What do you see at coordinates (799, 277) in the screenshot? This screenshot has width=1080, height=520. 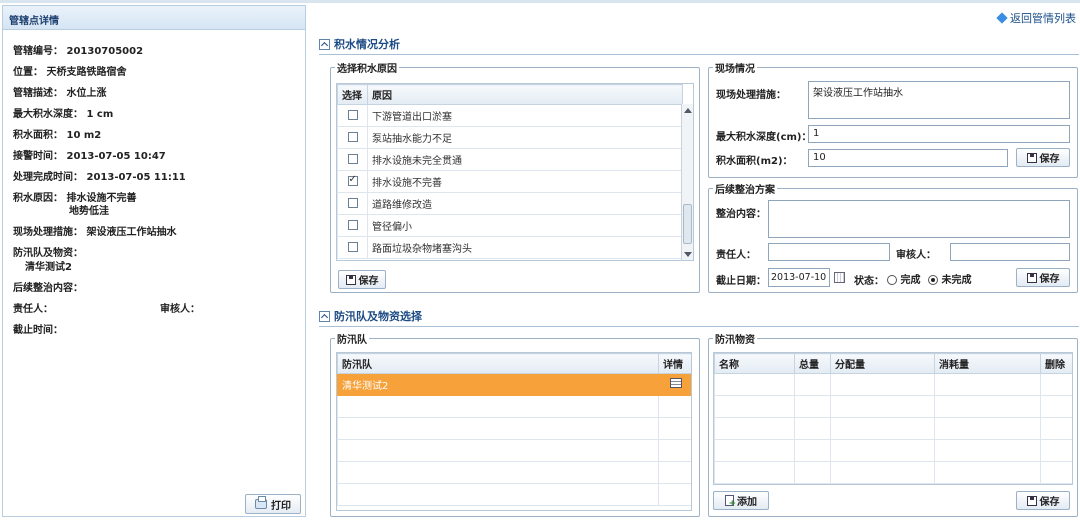 I see `deadline-input: 2013-07-10` at bounding box center [799, 277].